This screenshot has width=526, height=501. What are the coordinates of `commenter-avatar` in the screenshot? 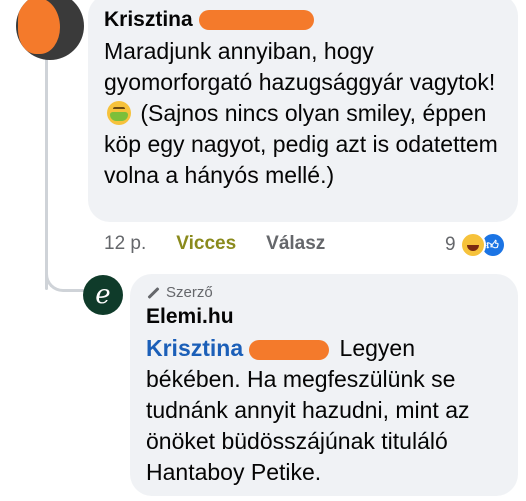 It's located at (50, 30).